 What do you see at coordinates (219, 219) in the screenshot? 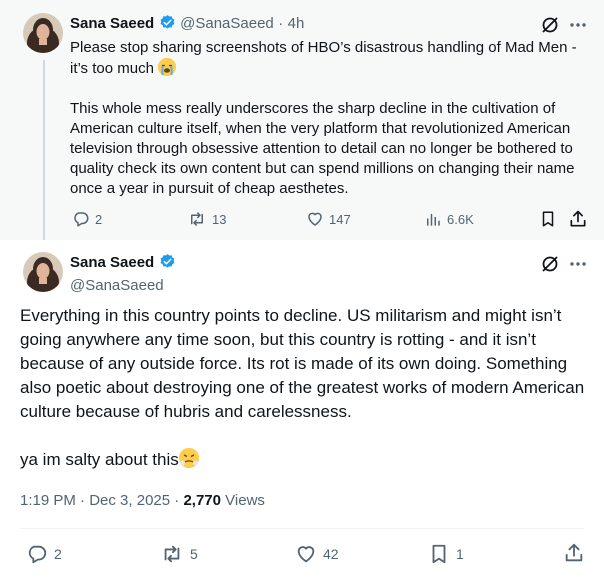
I see `repost-count: 13` at bounding box center [219, 219].